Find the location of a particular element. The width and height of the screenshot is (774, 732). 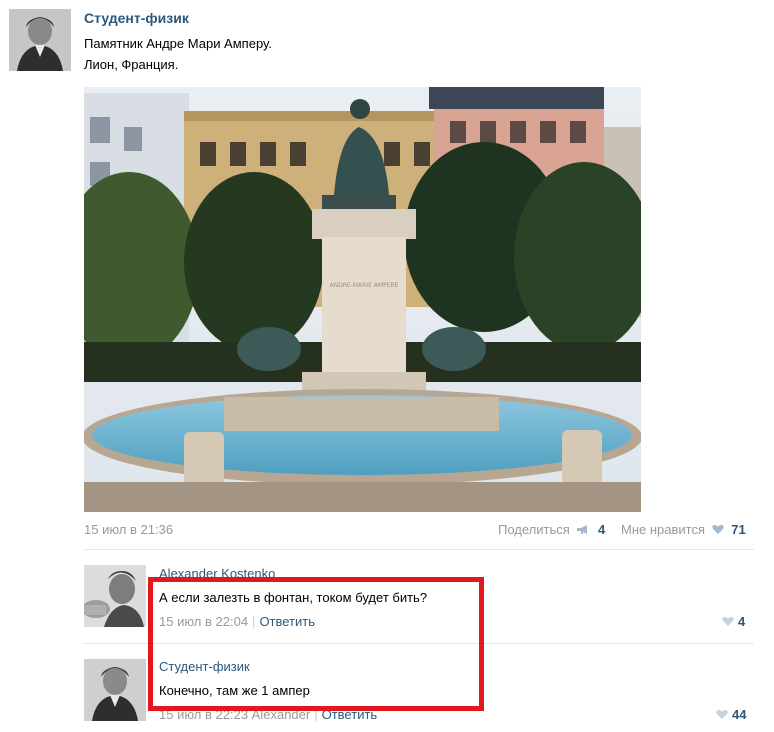

post-text-line-2: Лион, Франция. is located at coordinates (131, 64).